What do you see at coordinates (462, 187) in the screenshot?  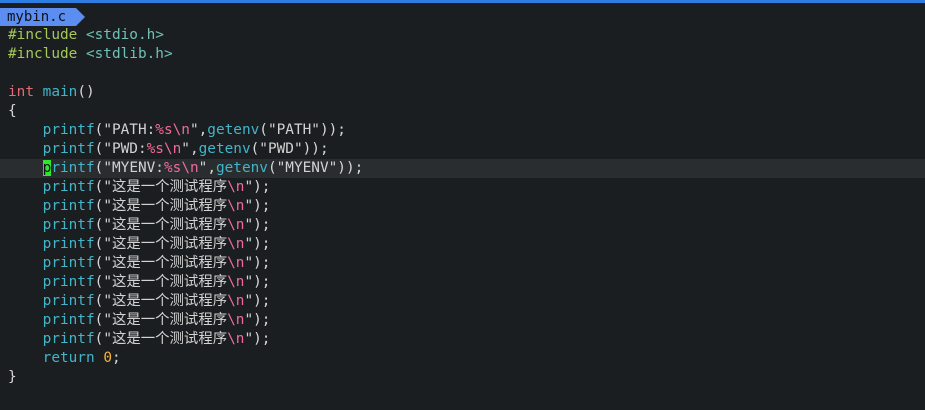 I see `code-line-9: printf("这是一个测试程序\n");` at bounding box center [462, 187].